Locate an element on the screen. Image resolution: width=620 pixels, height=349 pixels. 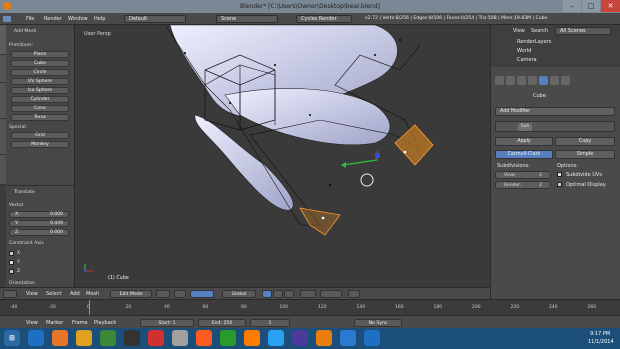
outliner-view-menu: View is located at coordinates (519, 31).